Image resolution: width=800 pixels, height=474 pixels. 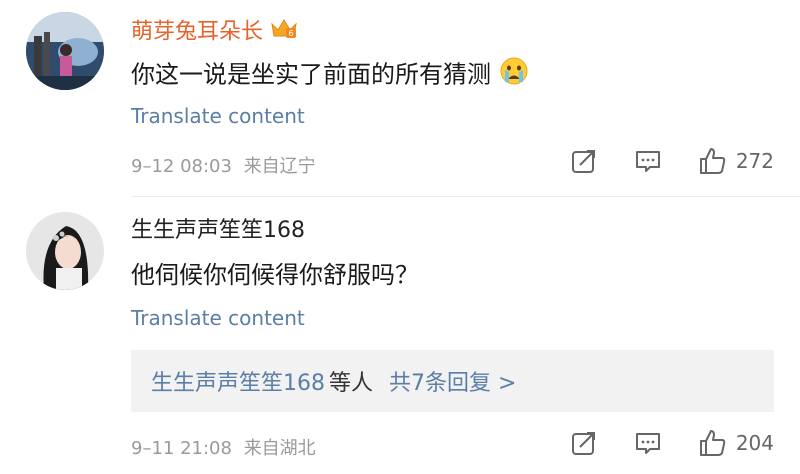 I want to click on timestamp: 9–11 21:08, so click(x=181, y=448).